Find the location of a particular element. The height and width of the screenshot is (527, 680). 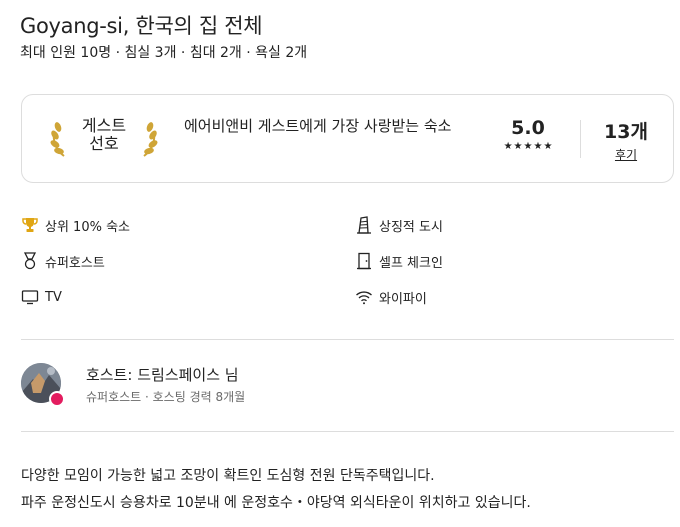

laurel-right-icon is located at coordinates (150, 139).